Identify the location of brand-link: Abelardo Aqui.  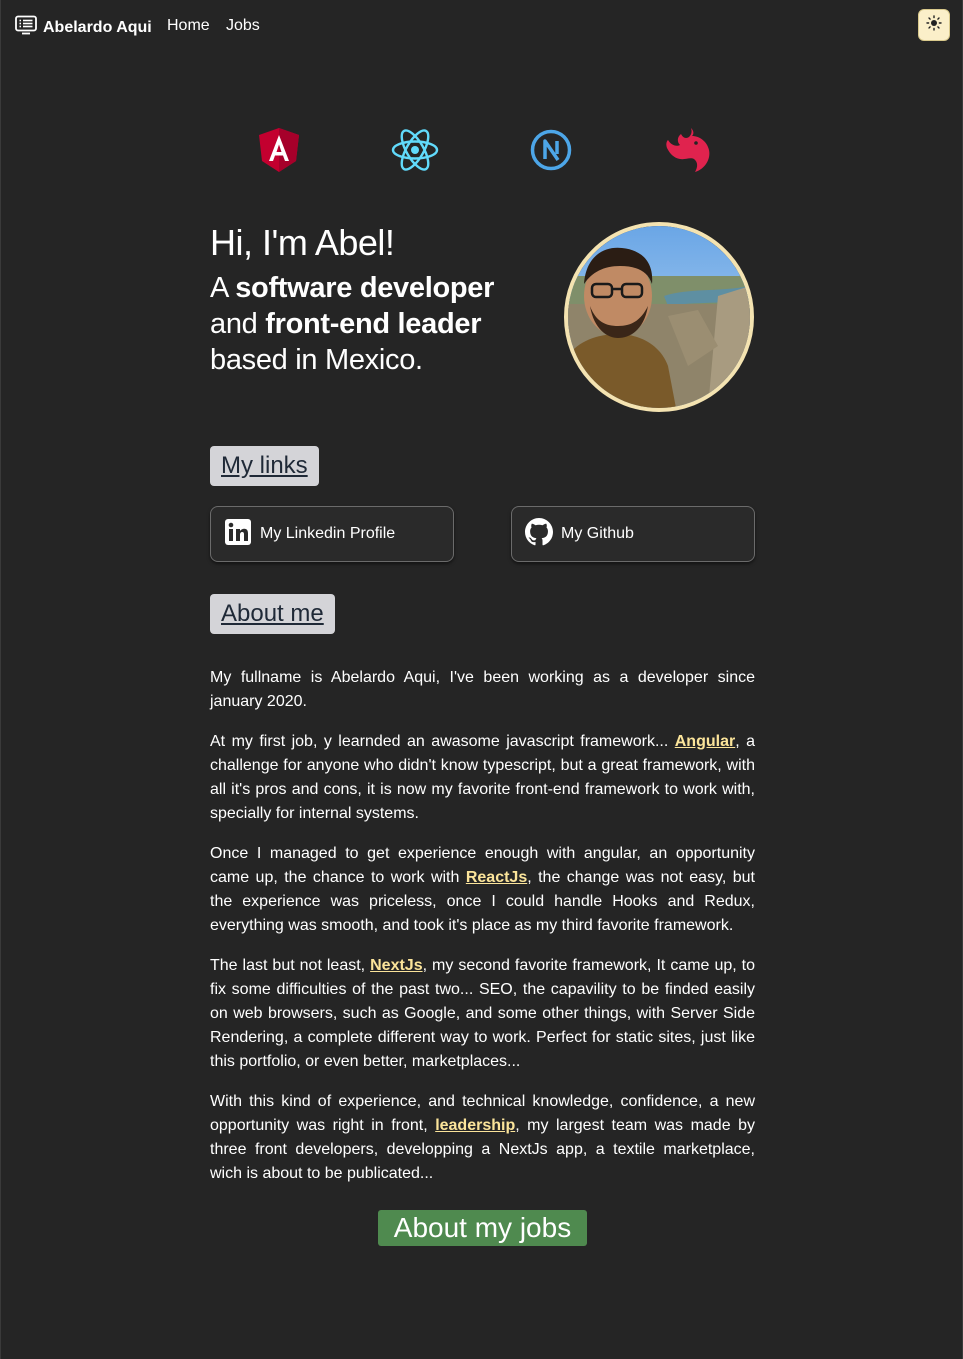
(83, 27).